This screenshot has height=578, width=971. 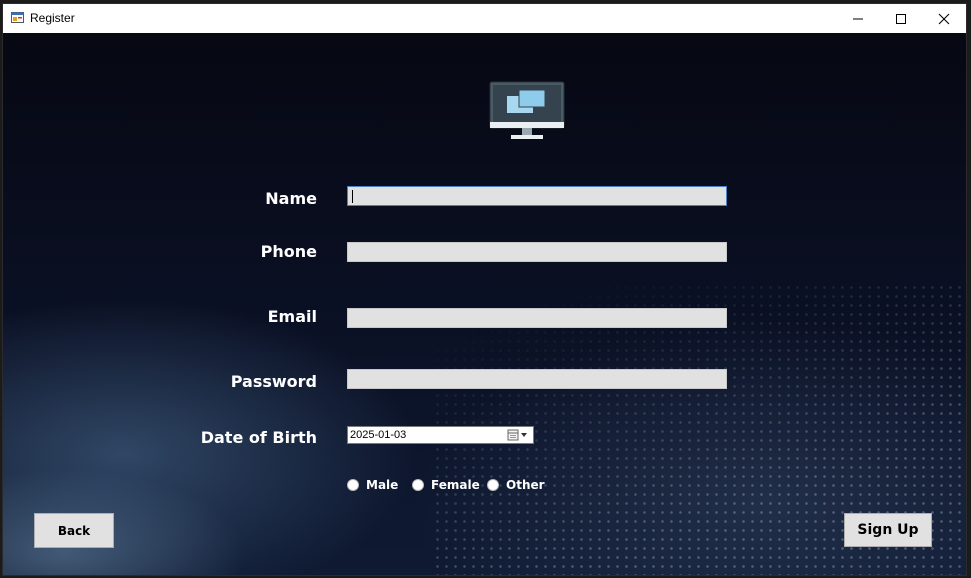 I want to click on name-input, so click(x=537, y=196).